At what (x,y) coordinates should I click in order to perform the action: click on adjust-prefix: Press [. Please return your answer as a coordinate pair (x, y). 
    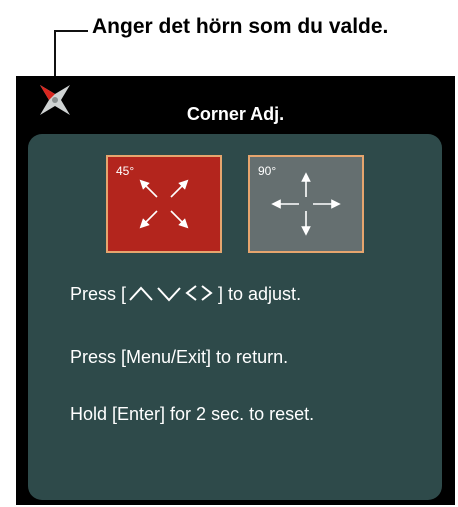
    Looking at the image, I should click on (98, 294).